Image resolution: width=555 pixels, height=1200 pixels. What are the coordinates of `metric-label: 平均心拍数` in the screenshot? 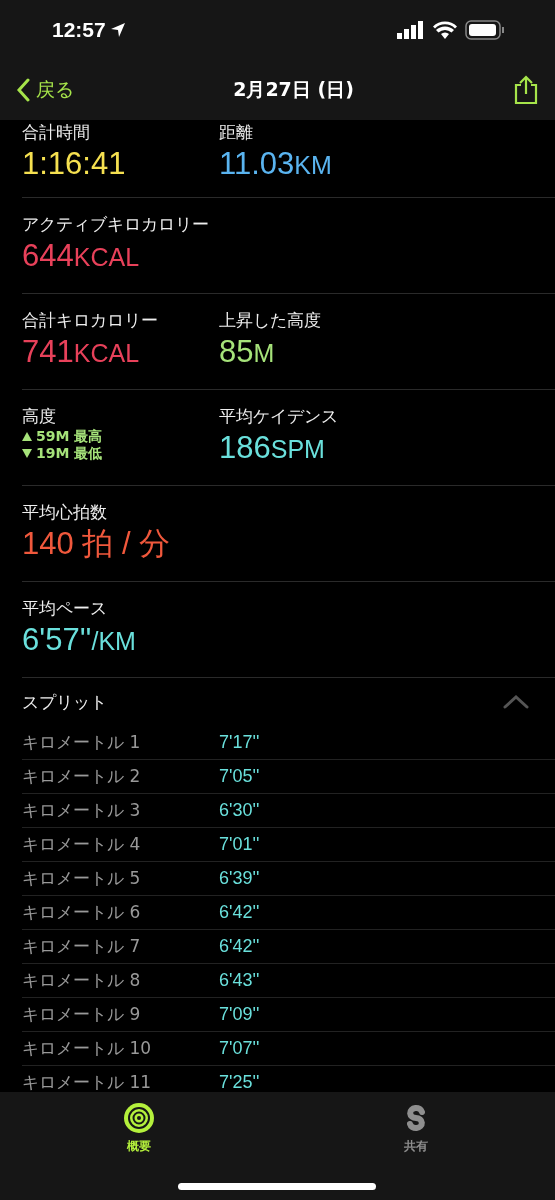 It's located at (65, 512).